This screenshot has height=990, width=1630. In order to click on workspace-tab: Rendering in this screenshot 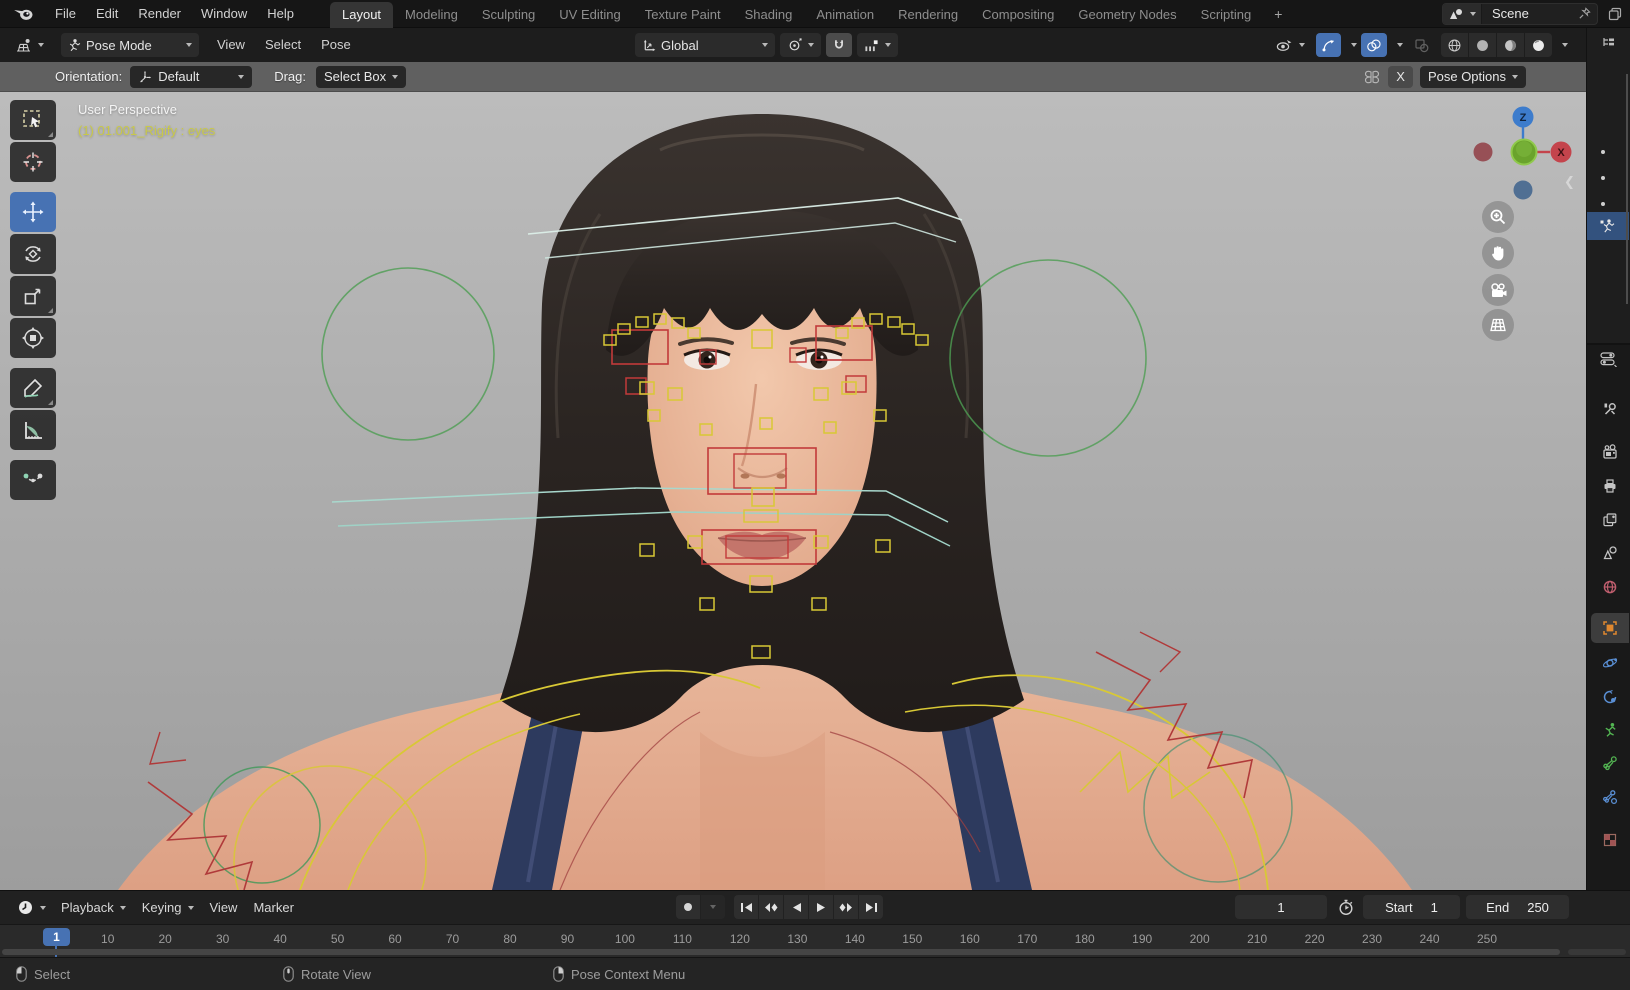, I will do `click(928, 15)`.